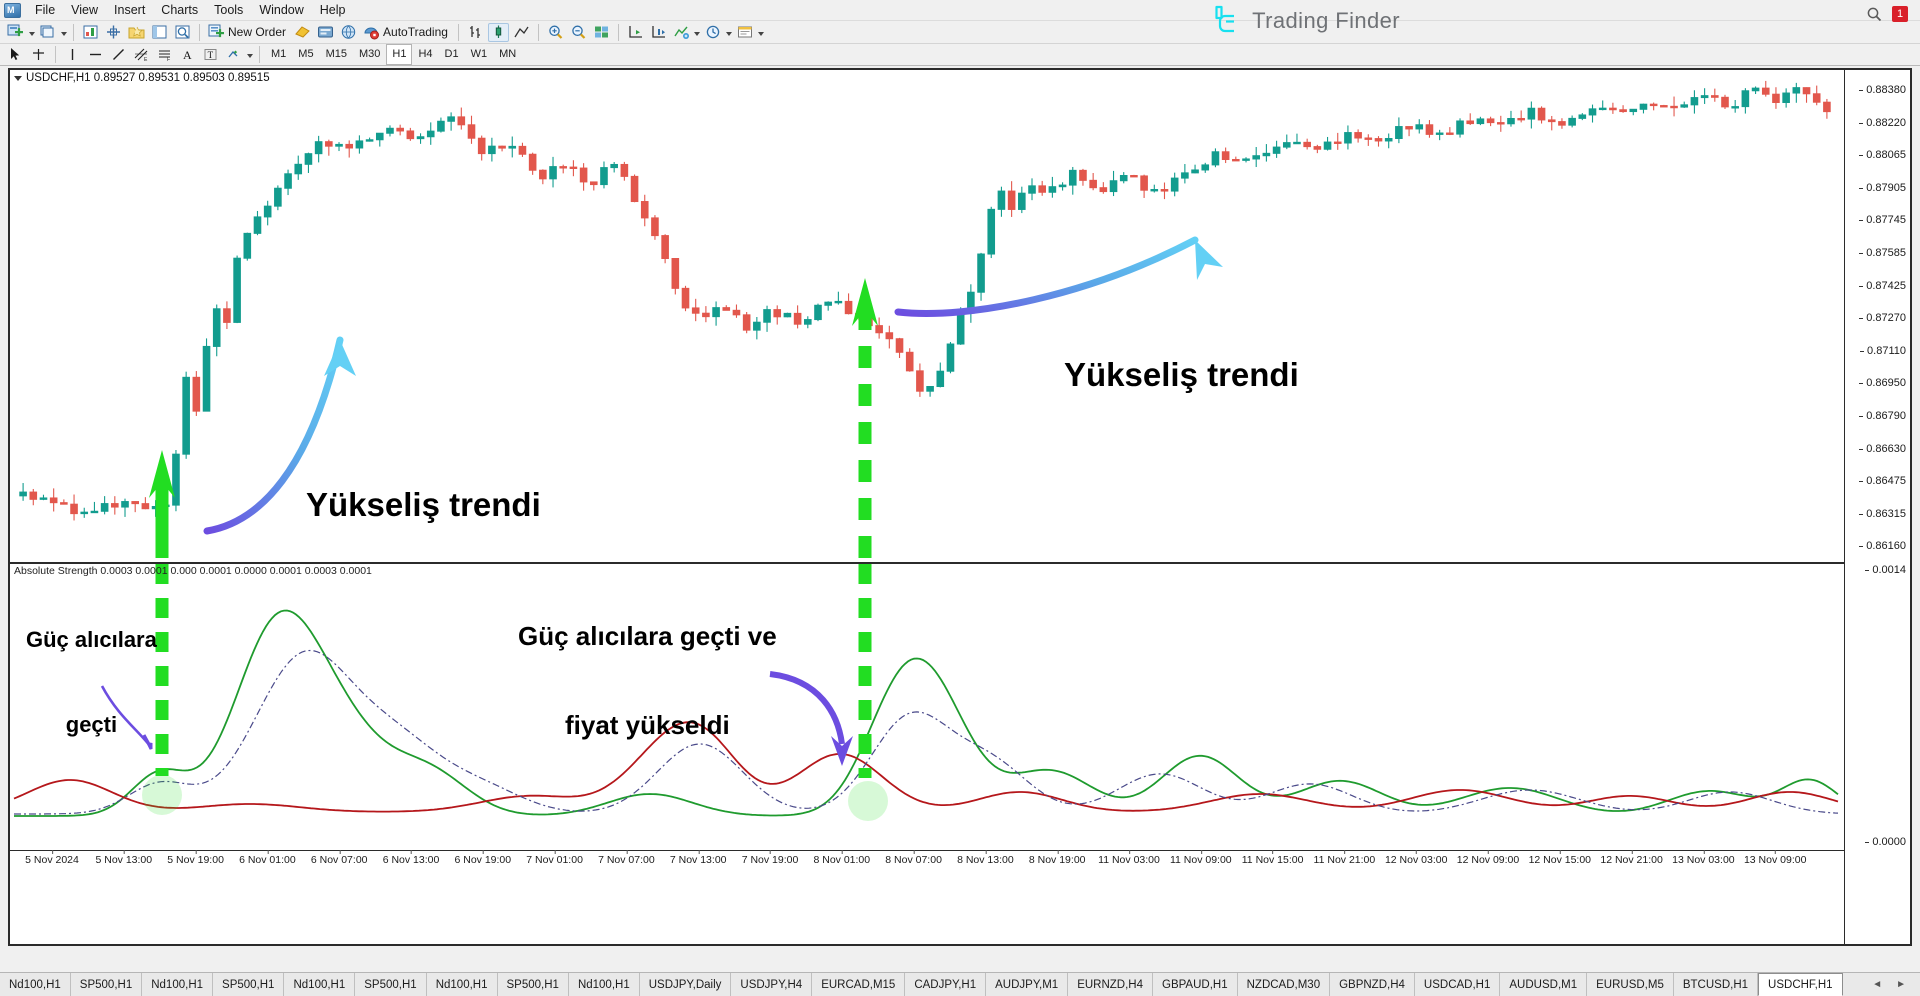 The image size is (1920, 996). What do you see at coordinates (146, 59) in the screenshot?
I see `svg-text: E` at bounding box center [146, 59].